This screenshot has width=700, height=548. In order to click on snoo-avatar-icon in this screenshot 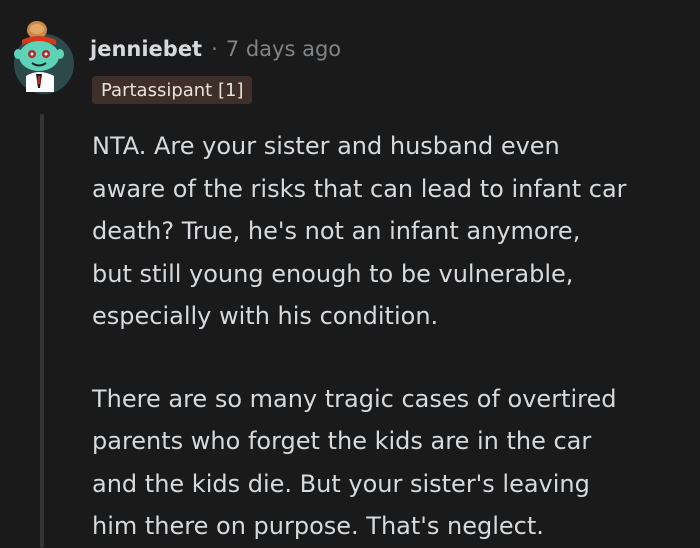, I will do `click(44, 58)`.